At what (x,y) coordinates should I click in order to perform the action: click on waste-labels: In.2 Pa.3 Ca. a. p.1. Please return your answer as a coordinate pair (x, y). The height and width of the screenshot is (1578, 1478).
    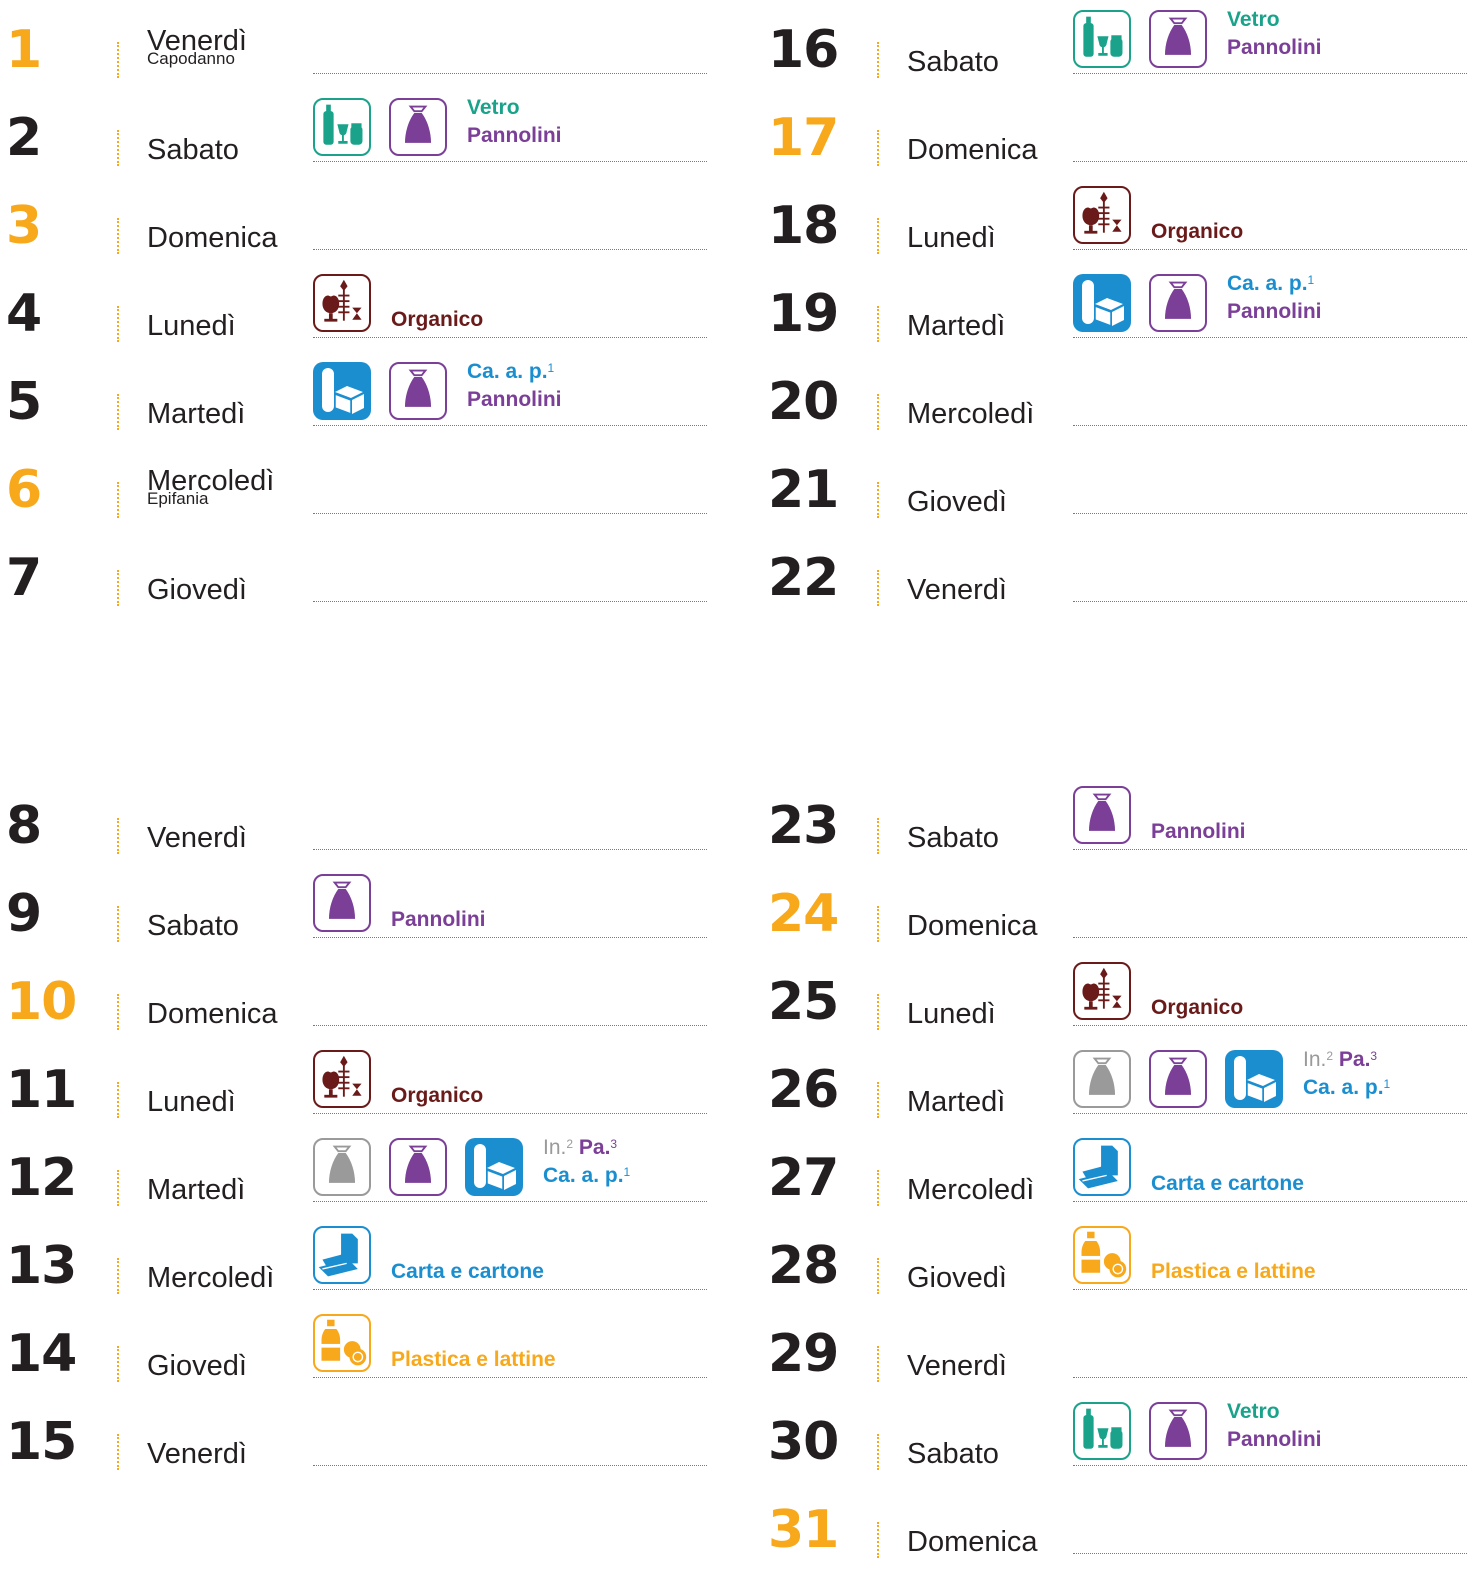
    Looking at the image, I should click on (586, 1162).